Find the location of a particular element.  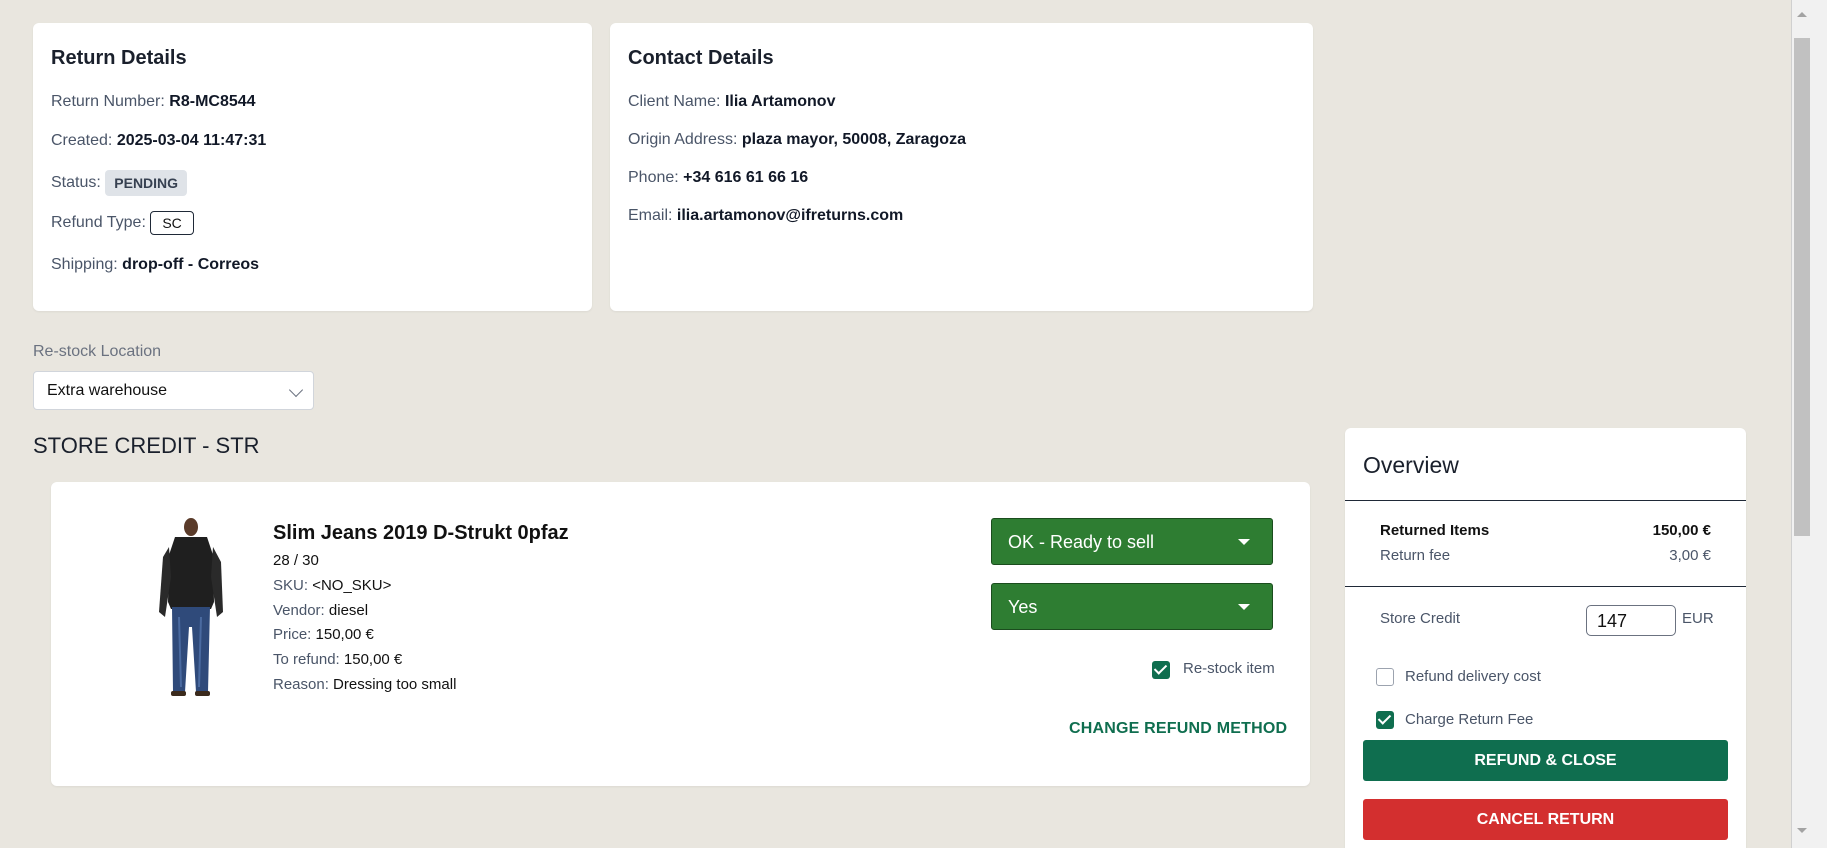

email-row: Email: ilia.artamonov@ifreturns.com is located at coordinates (765, 216).